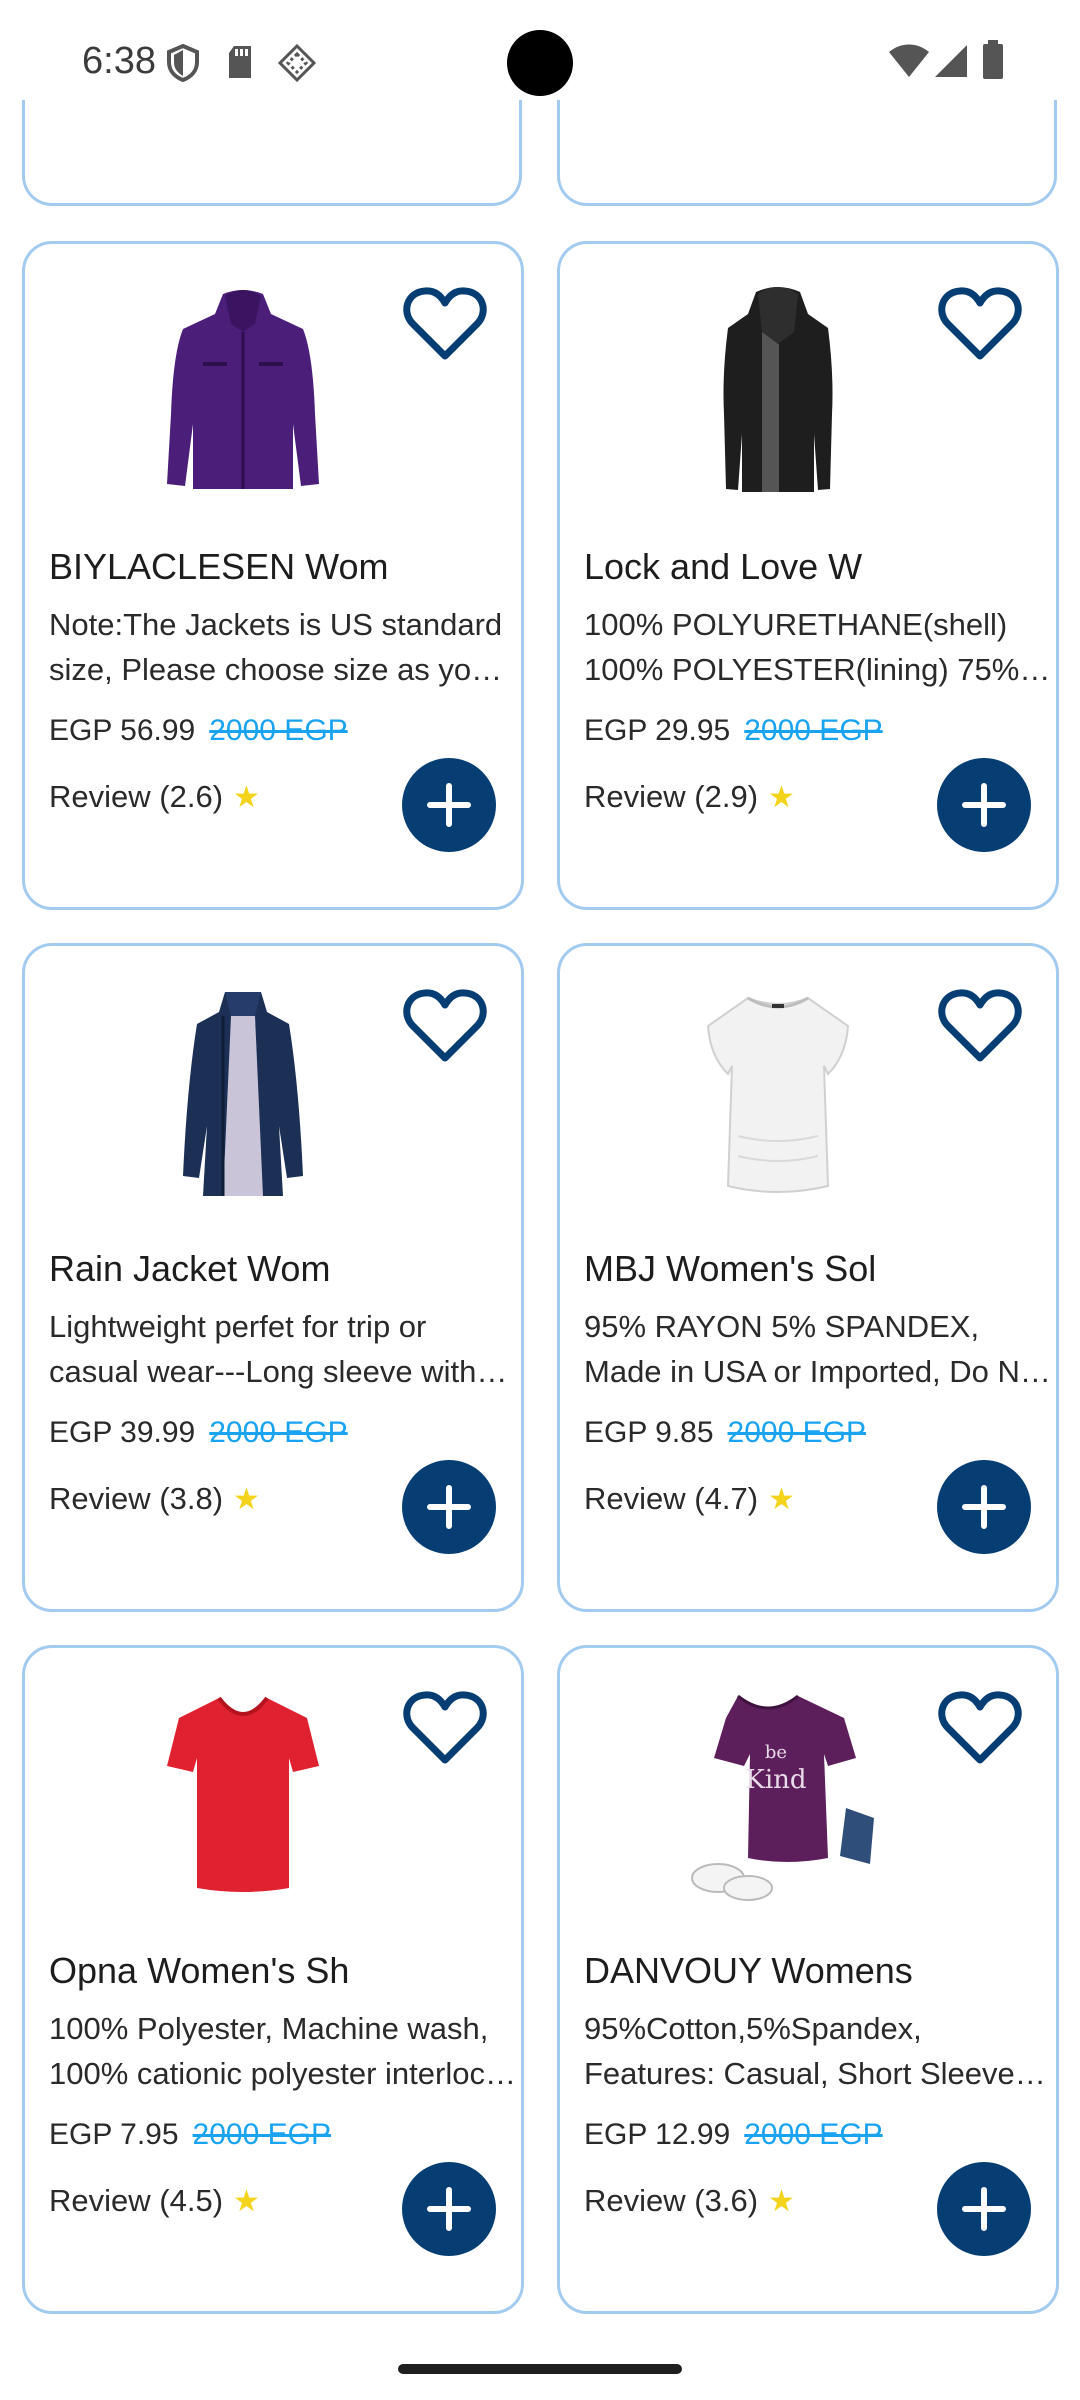 The image size is (1080, 2400). What do you see at coordinates (733, 731) in the screenshot?
I see `price-row: EGP 29.95 2000 EGP` at bounding box center [733, 731].